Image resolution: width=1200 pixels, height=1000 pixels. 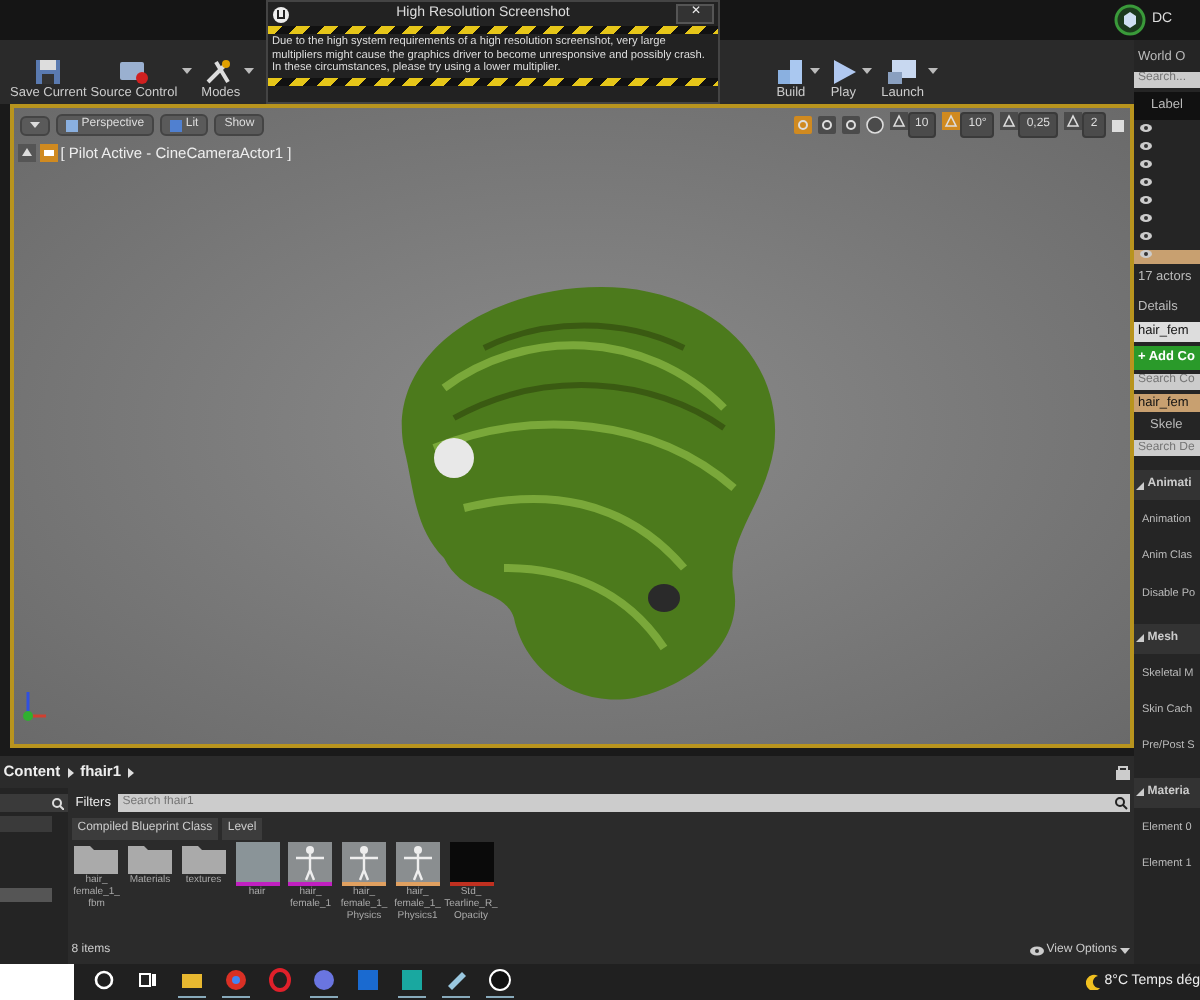 What do you see at coordinates (34, 706) in the screenshot?
I see `axis-gizmo-icon` at bounding box center [34, 706].